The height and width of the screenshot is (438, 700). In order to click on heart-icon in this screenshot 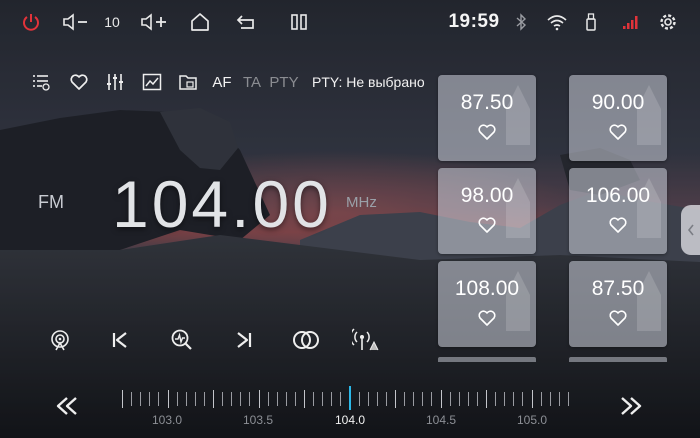, I will do `click(79, 82)`.